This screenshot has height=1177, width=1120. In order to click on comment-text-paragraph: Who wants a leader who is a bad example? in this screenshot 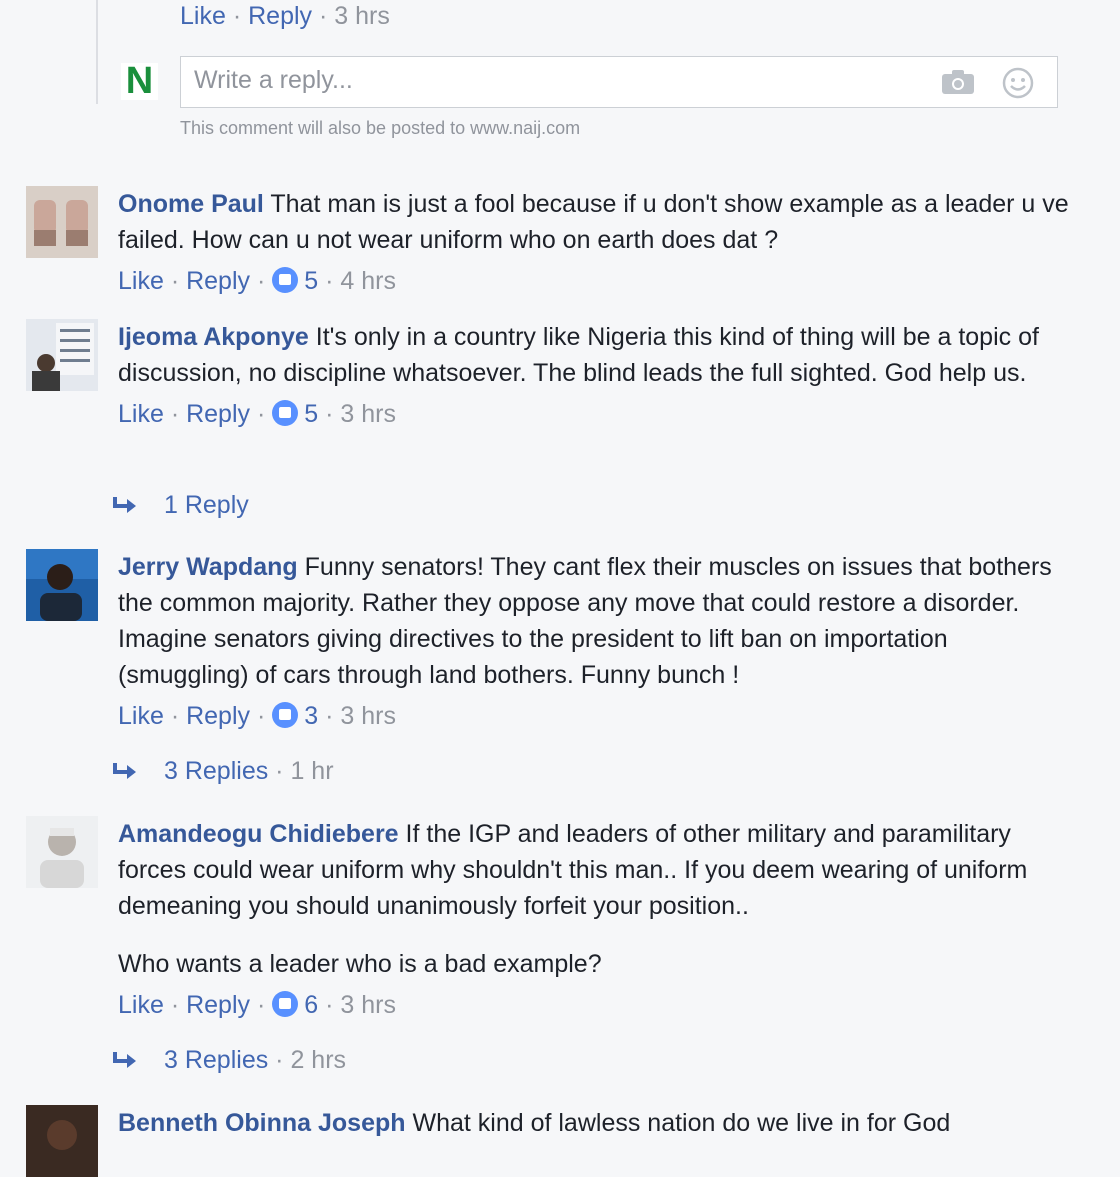, I will do `click(360, 964)`.